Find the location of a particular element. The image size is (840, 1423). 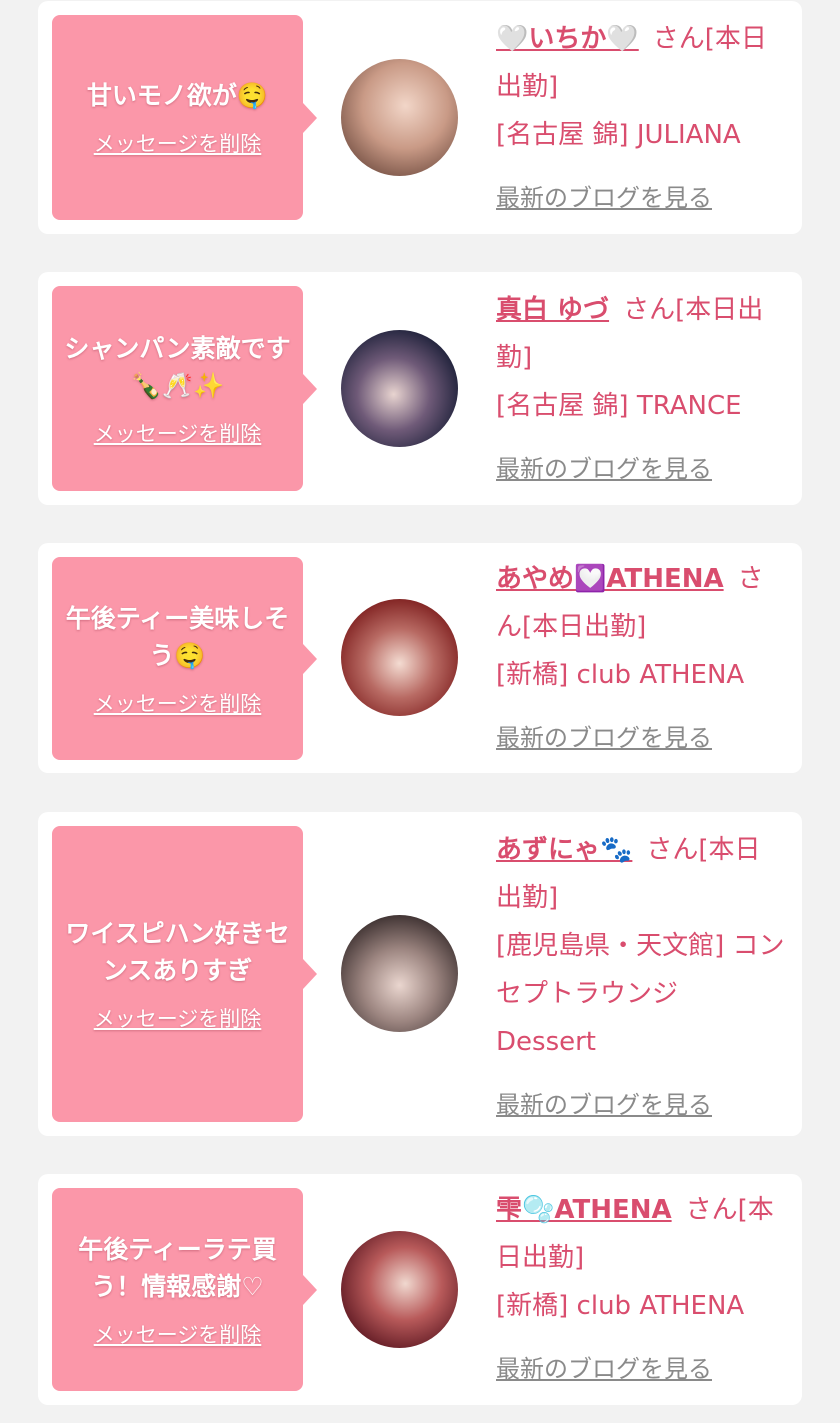

girl-info: 🤍いちか🤍 さん[本日出勤] [名古屋 錦] JULIANA 最新のブログを見る is located at coordinates (641, 118).